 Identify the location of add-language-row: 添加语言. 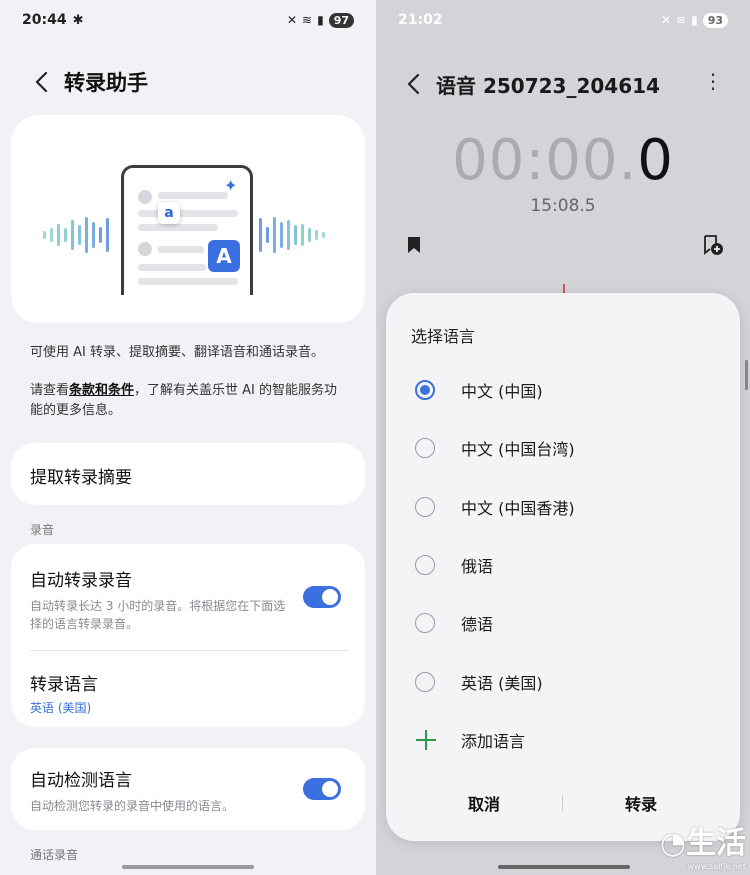
(563, 740).